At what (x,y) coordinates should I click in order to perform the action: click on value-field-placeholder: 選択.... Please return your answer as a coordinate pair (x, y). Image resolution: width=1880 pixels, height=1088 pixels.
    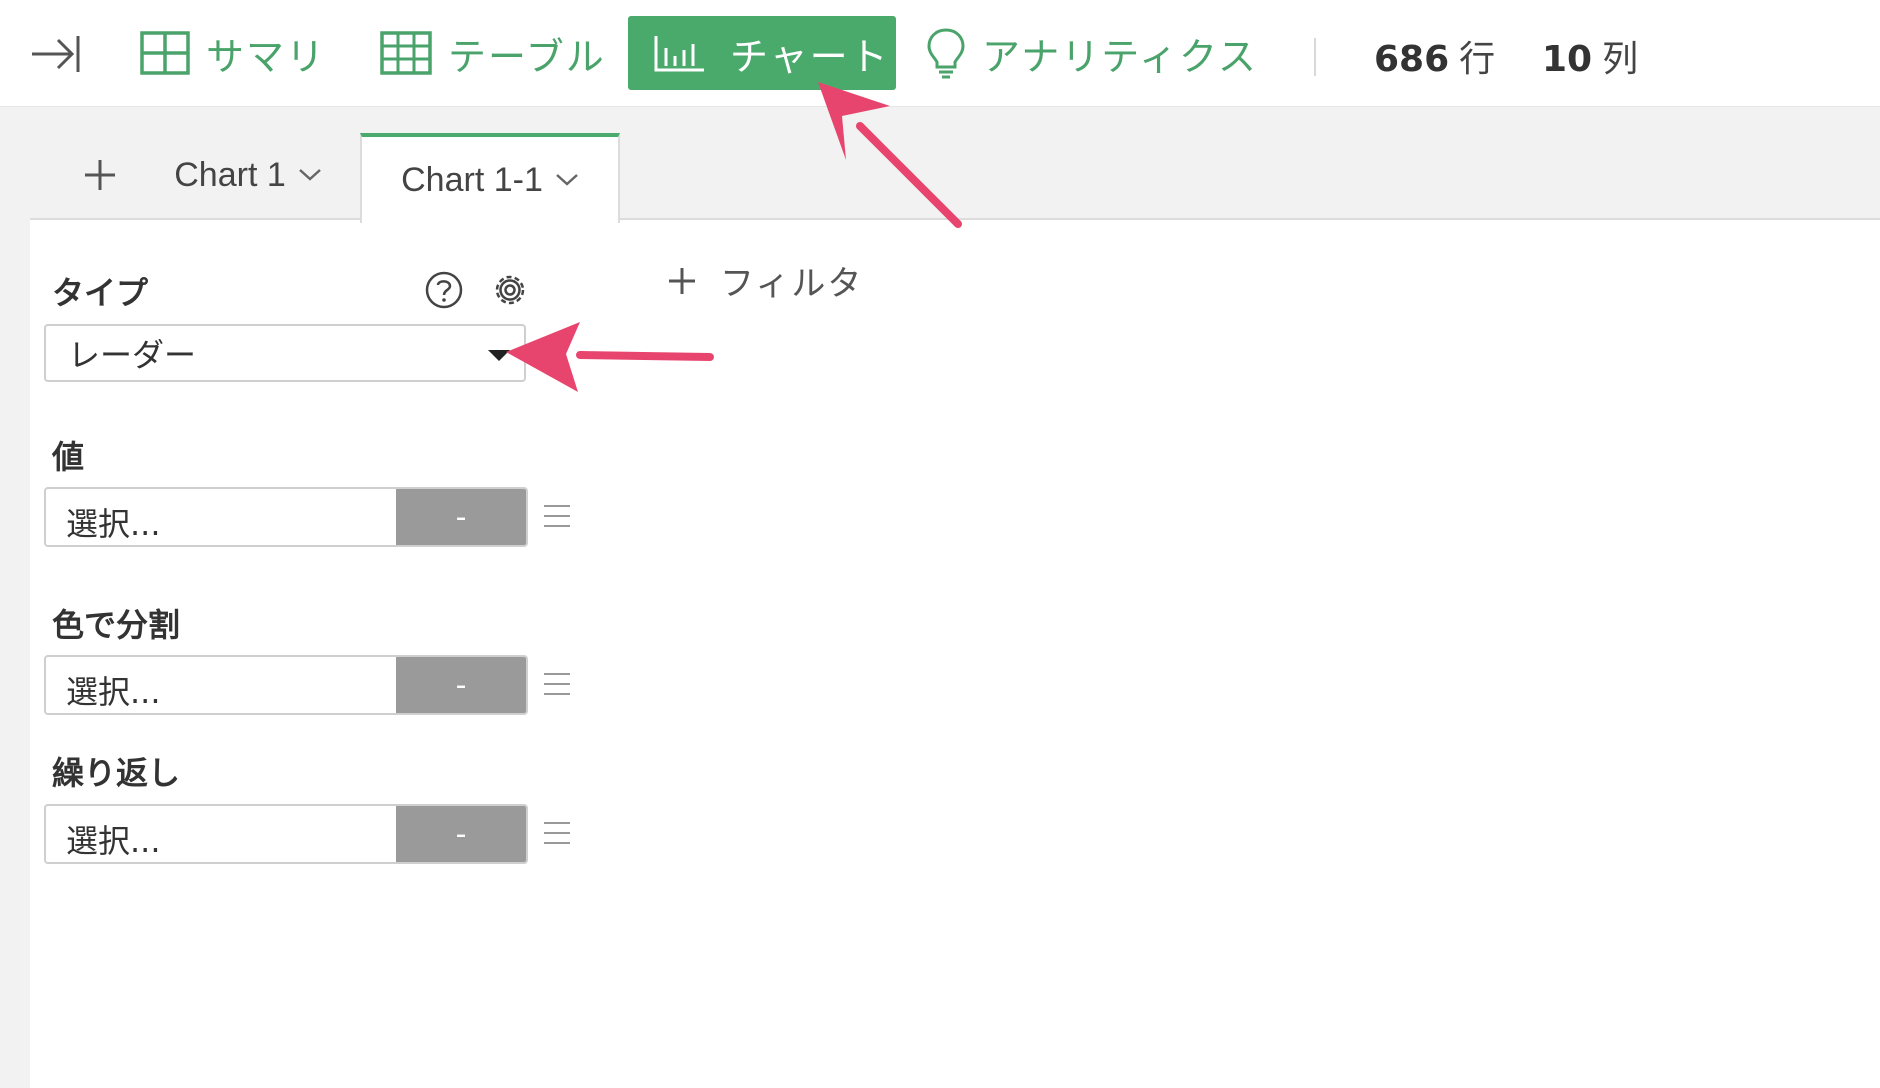
    Looking at the image, I should click on (113, 524).